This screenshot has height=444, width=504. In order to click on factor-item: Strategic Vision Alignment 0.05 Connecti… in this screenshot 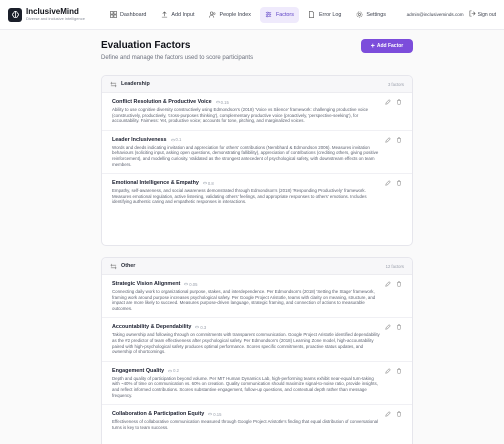, I will do `click(257, 297)`.